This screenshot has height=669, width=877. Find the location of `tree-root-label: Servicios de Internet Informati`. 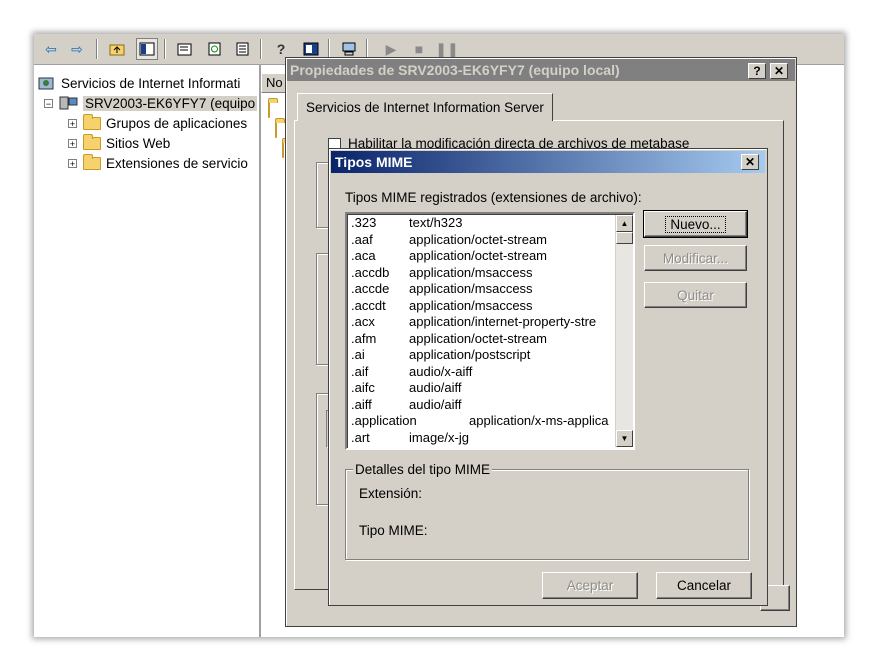

tree-root-label: Servicios de Internet Informati is located at coordinates (151, 83).